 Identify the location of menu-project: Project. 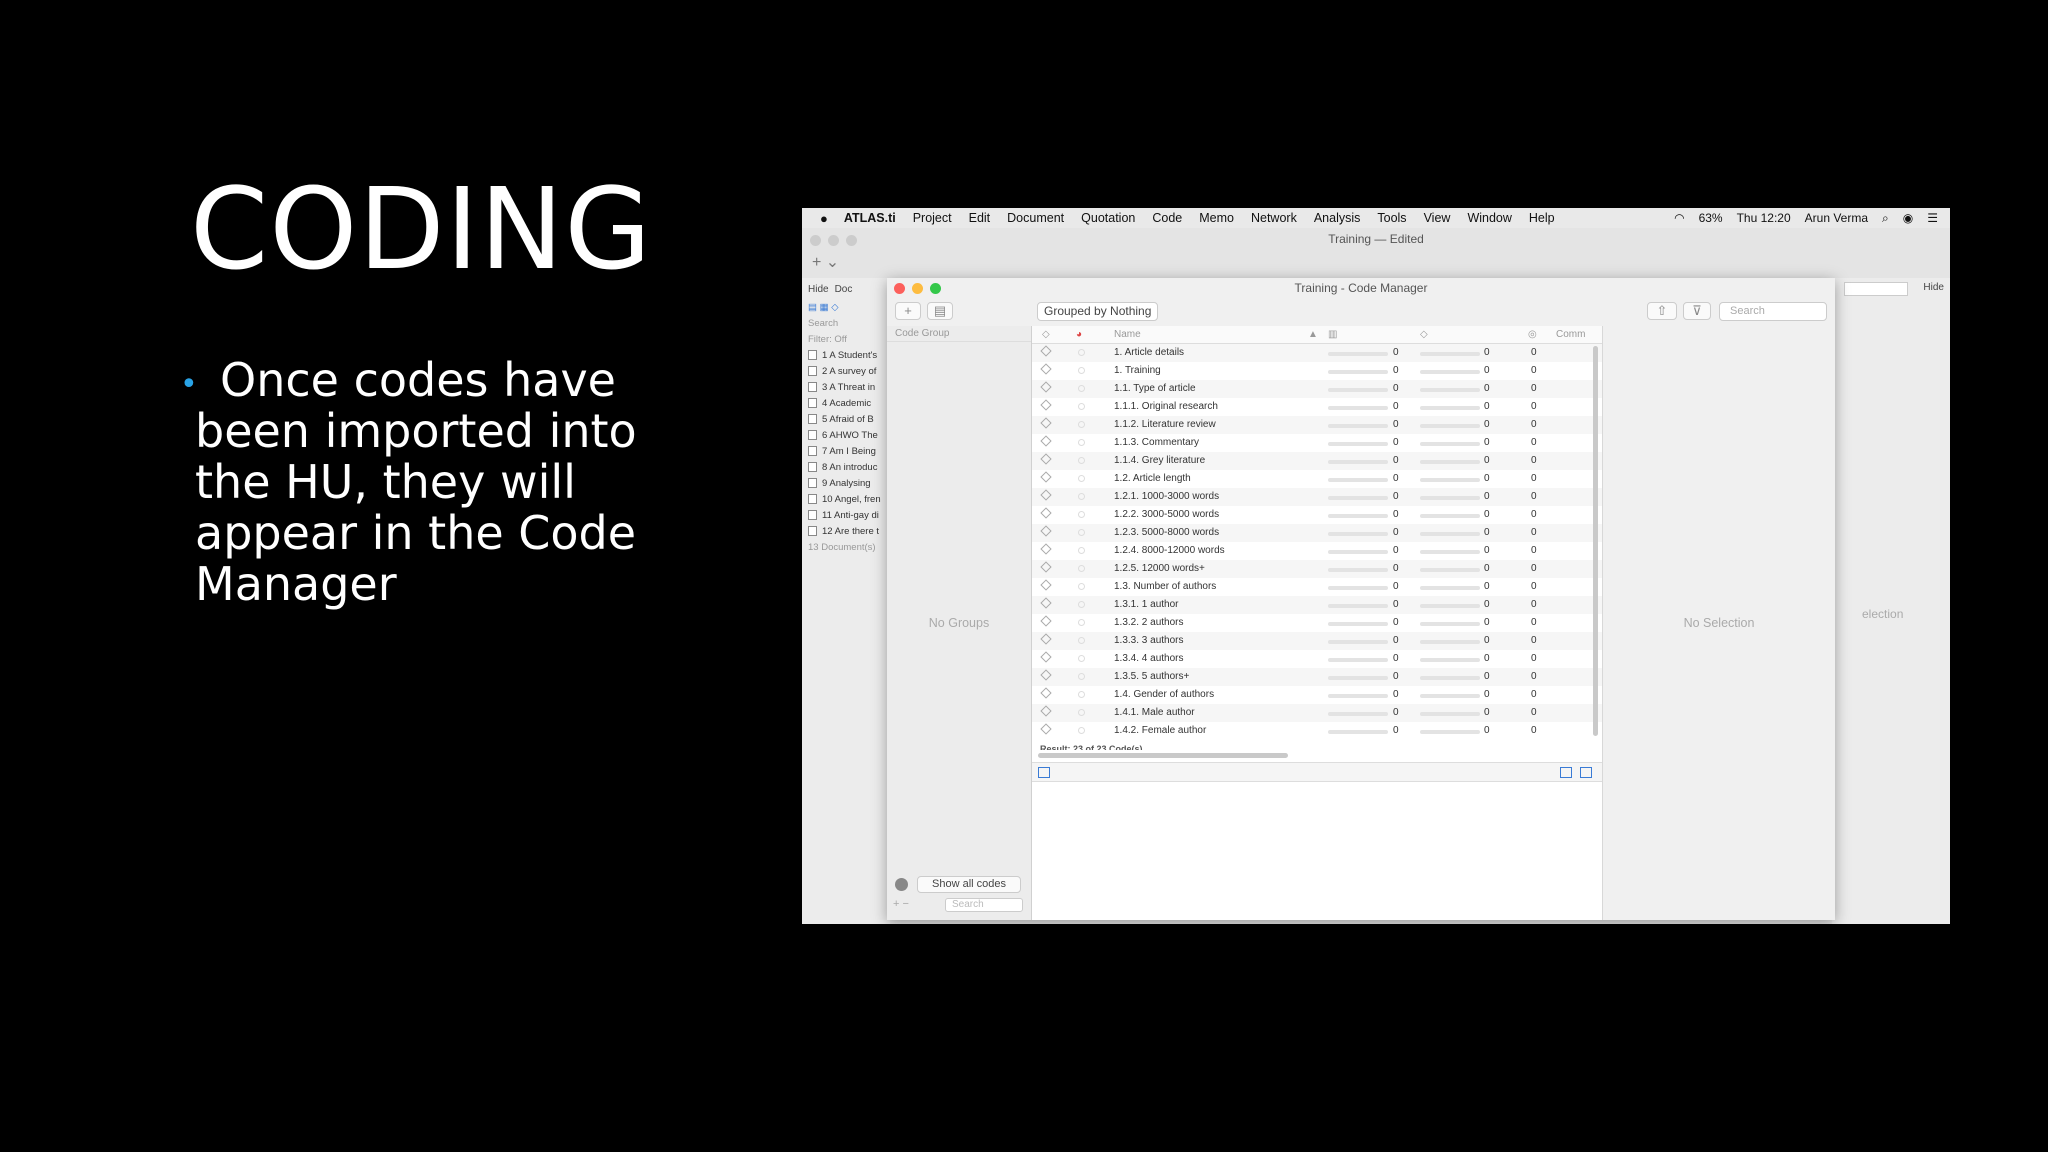
(932, 218).